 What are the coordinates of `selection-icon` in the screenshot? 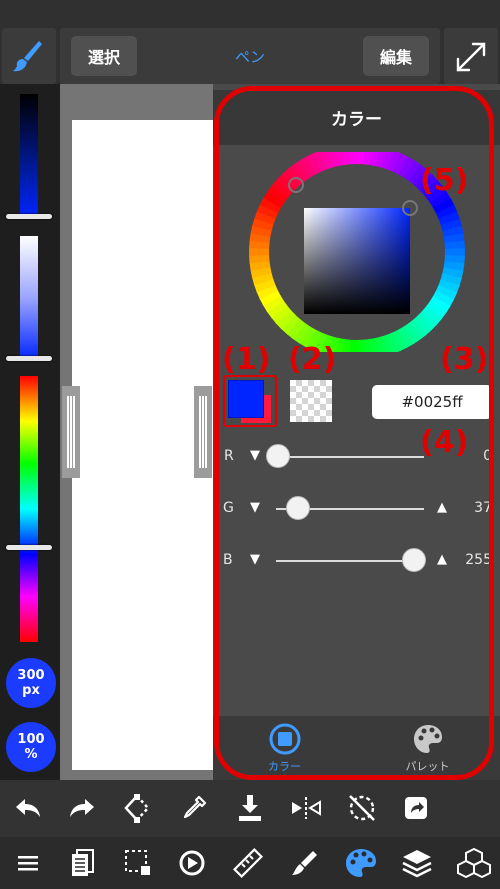 It's located at (137, 862).